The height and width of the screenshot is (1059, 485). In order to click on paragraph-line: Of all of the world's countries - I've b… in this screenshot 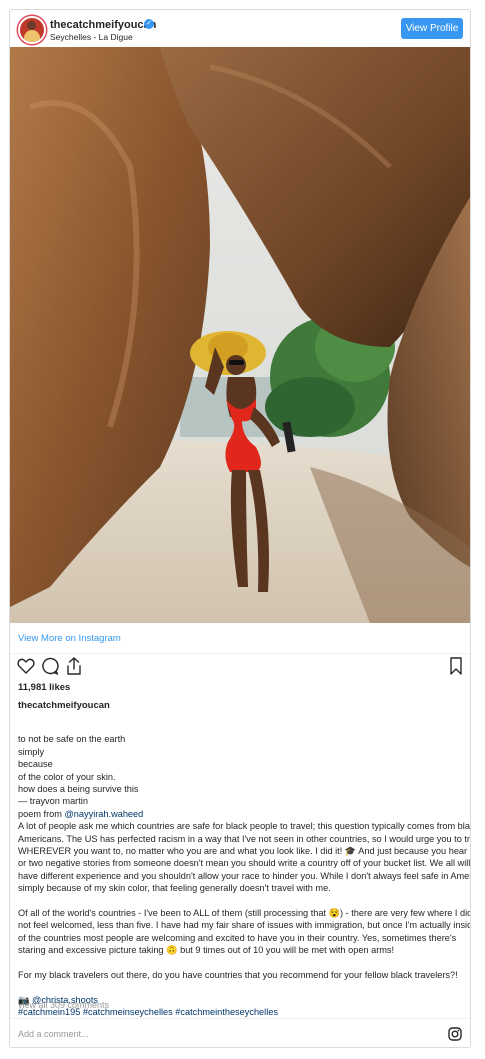, I will do `click(244, 913)`.